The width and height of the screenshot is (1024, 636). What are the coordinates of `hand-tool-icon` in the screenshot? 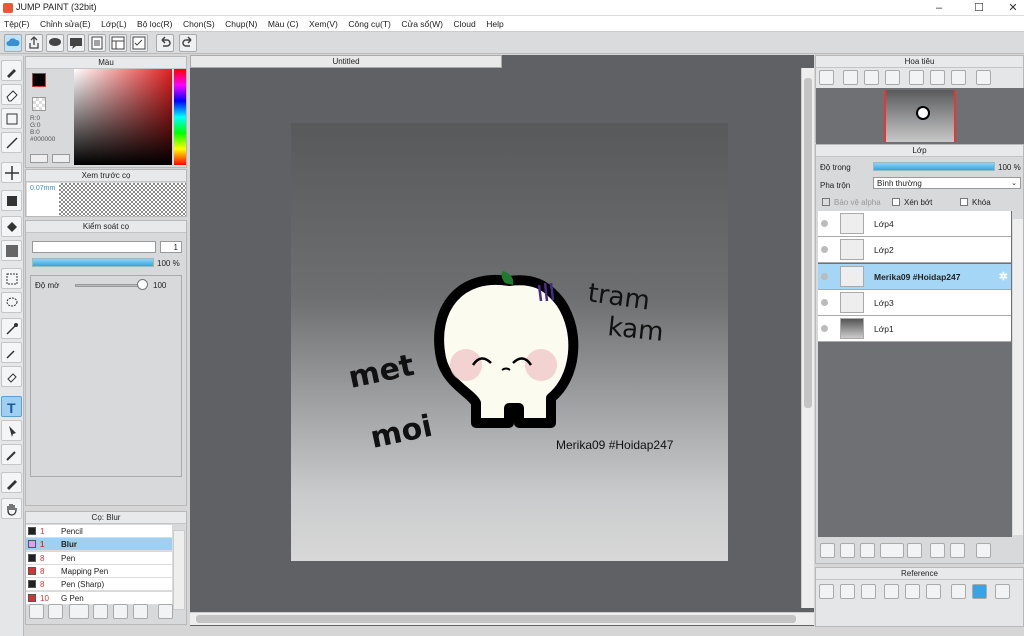 It's located at (11, 508).